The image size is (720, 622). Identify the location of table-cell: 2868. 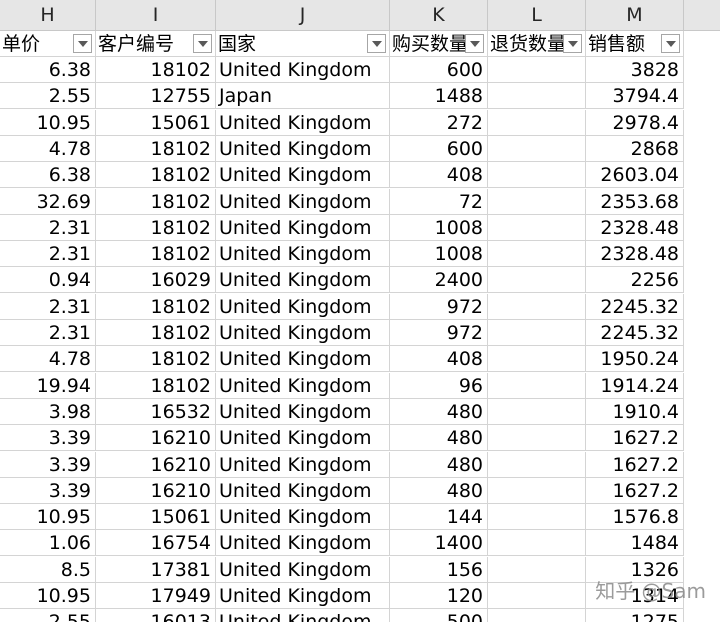
(635, 148).